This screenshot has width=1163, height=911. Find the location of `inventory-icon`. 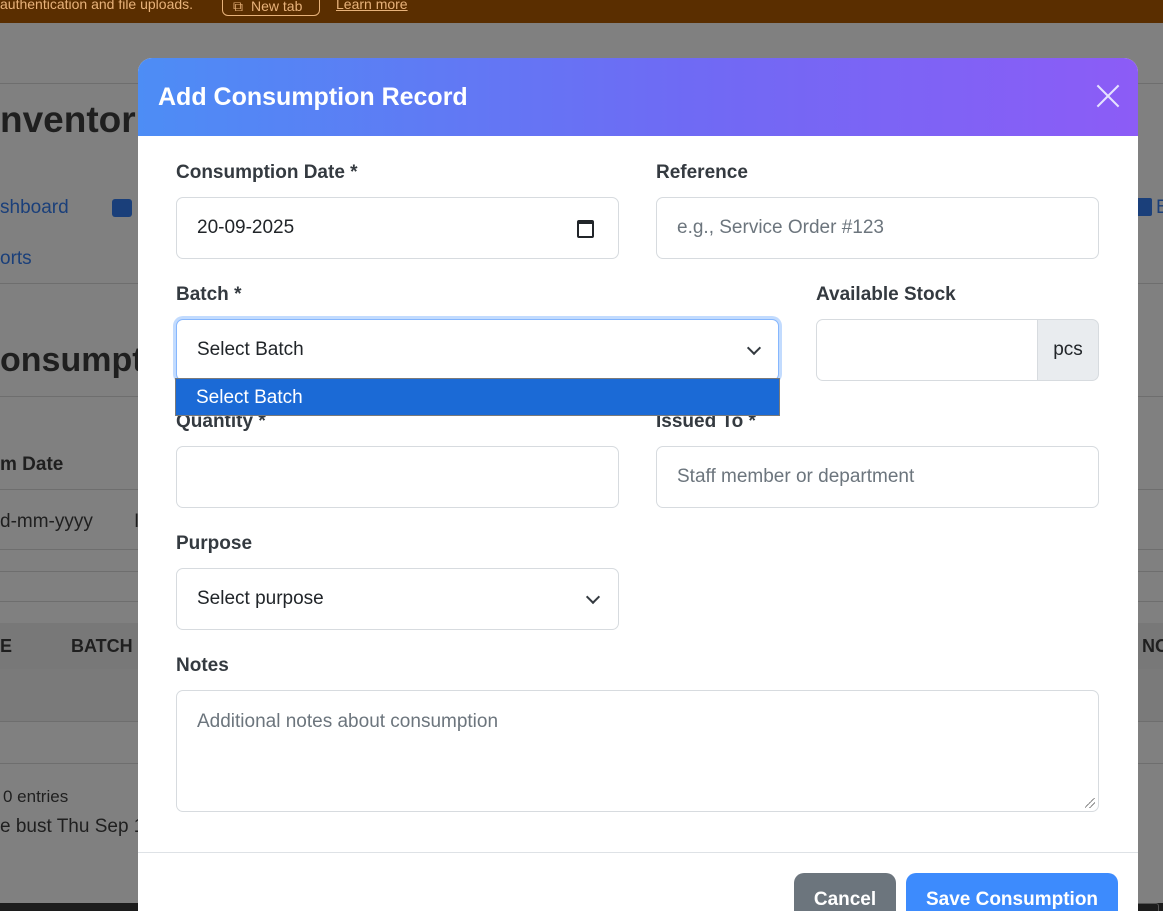

inventory-icon is located at coordinates (122, 208).